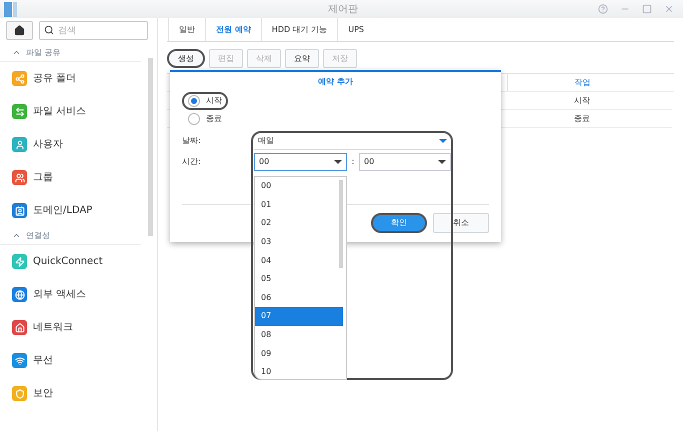  Describe the element at coordinates (186, 29) in the screenshot. I see `tab: 일반` at that location.